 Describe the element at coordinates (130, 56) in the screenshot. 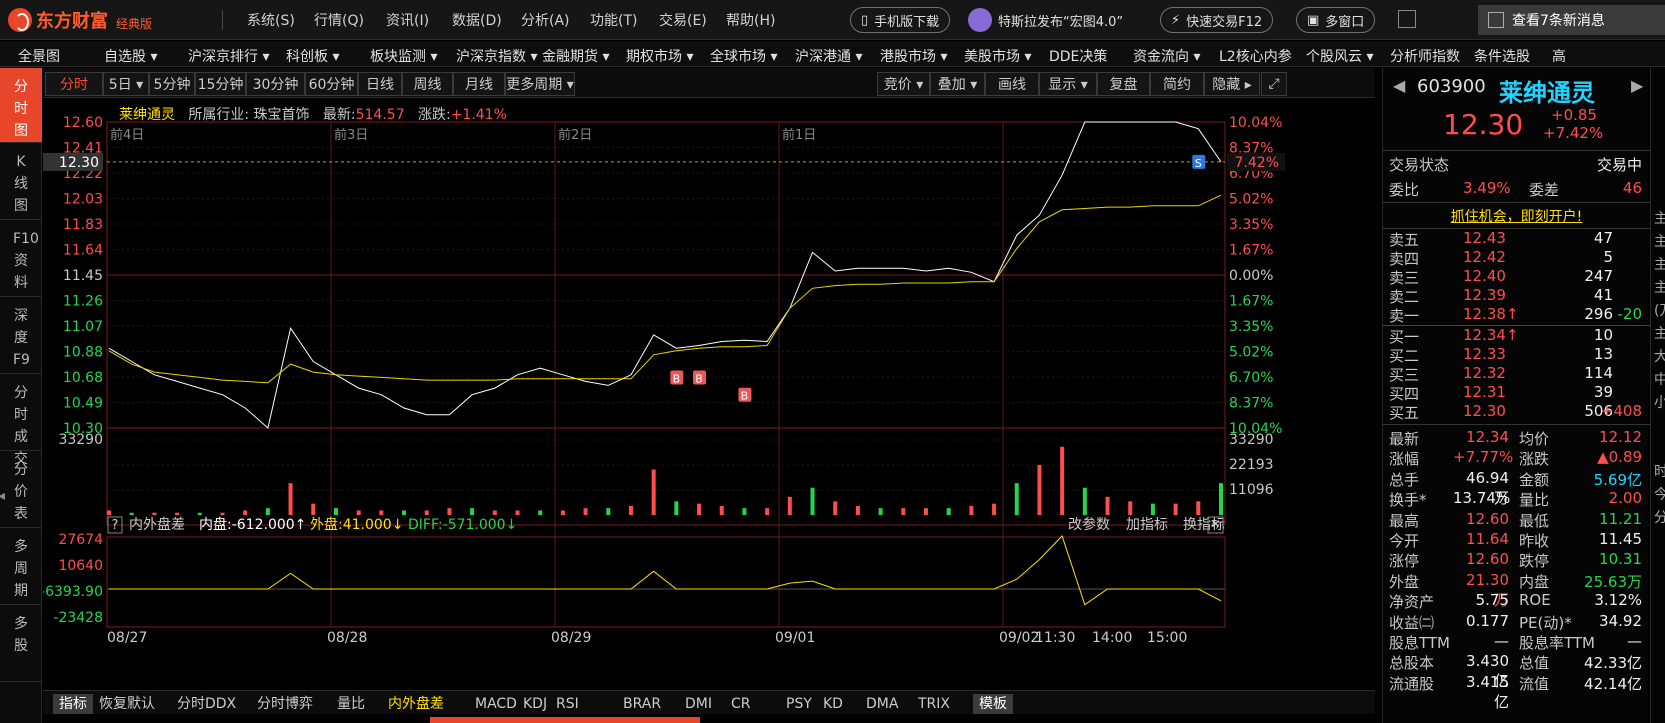

I see `nav-item-1: 自选股 ▾` at that location.